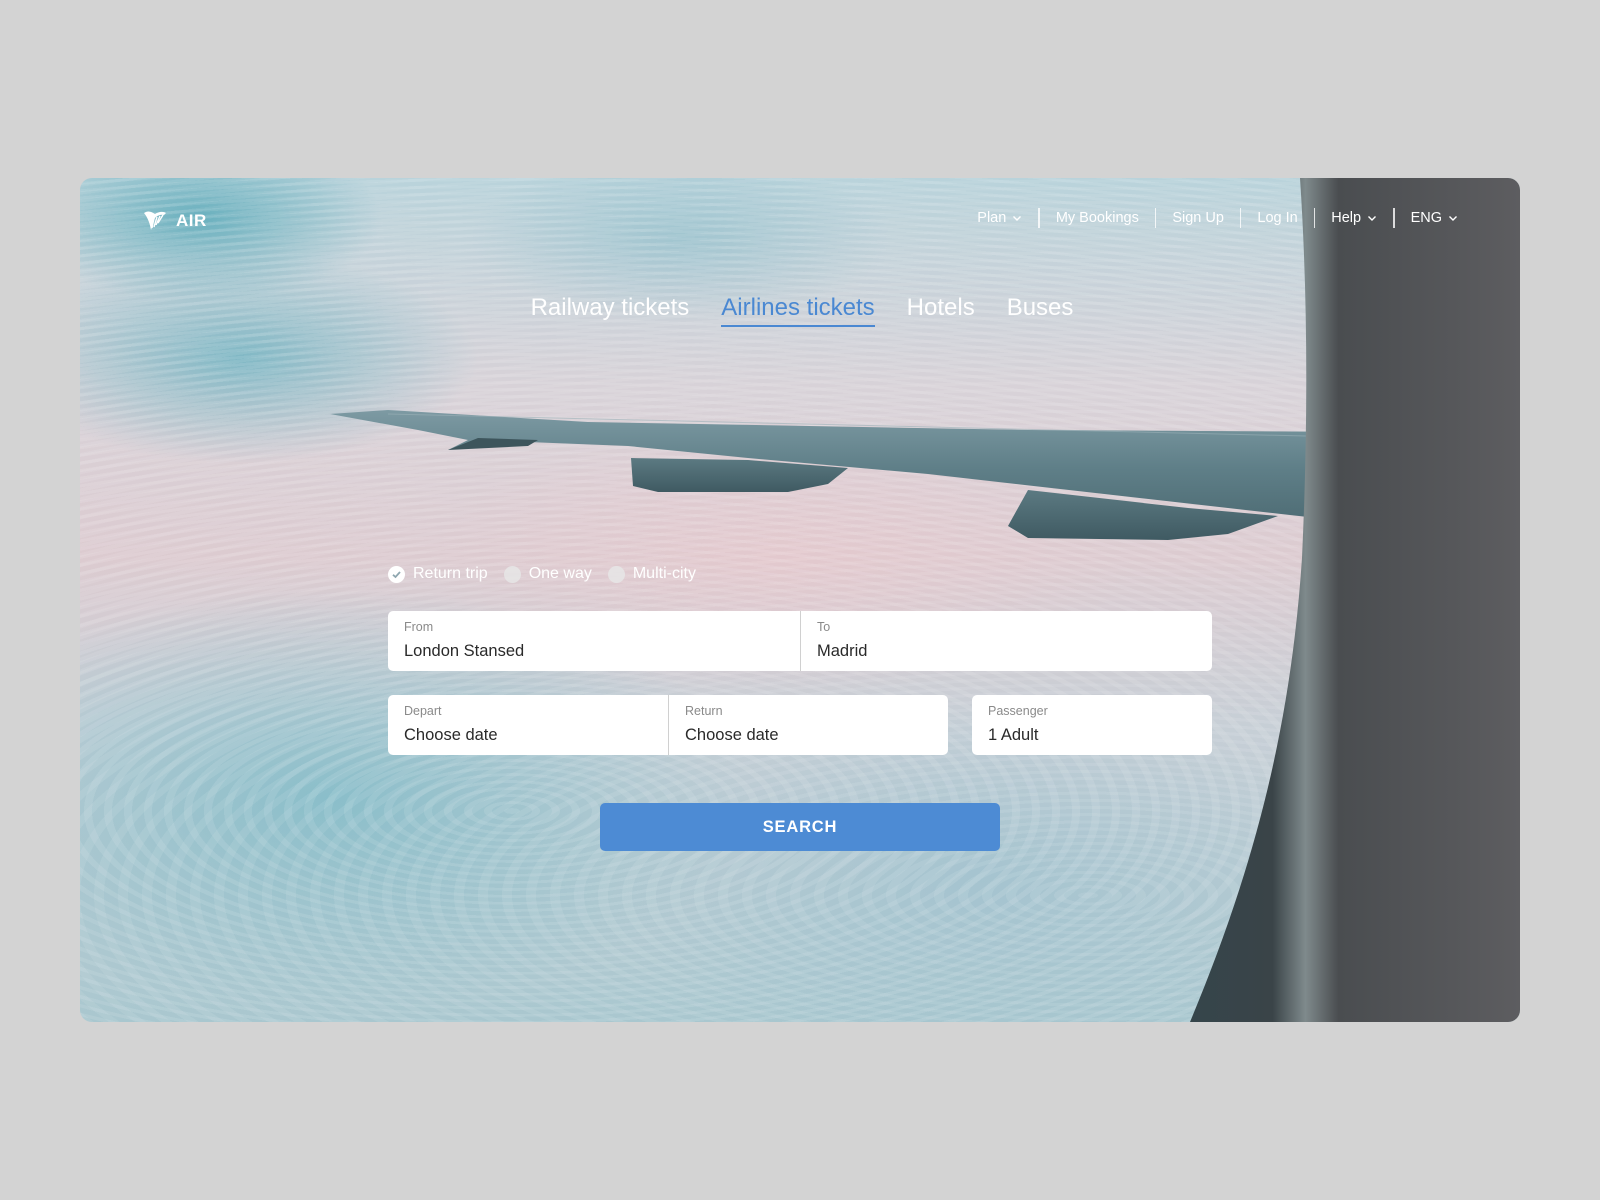 The height and width of the screenshot is (1200, 1600). I want to click on passenger-field: Passenger 1 Adult, so click(1092, 725).